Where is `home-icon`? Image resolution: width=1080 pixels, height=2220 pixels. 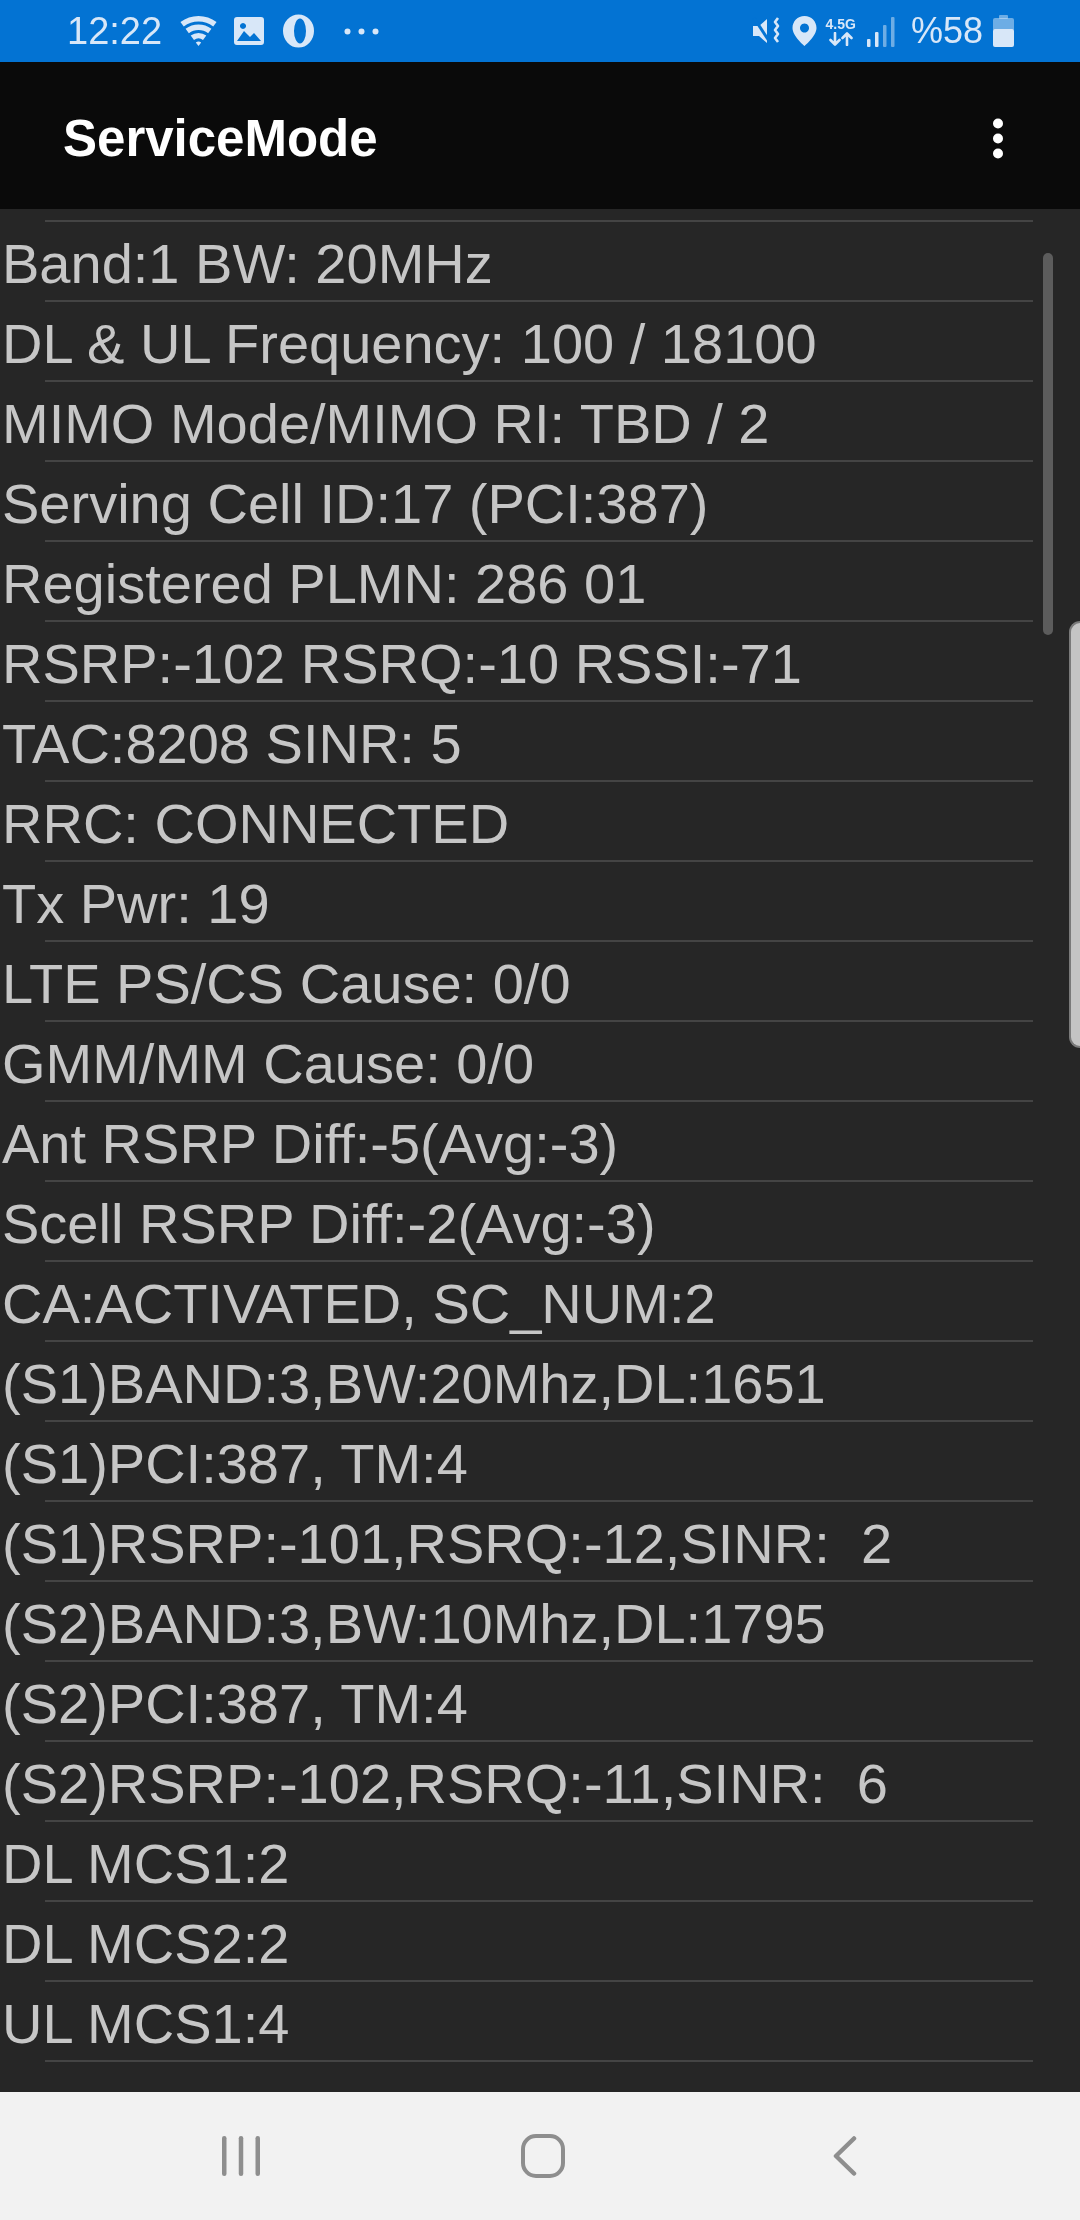 home-icon is located at coordinates (543, 2156).